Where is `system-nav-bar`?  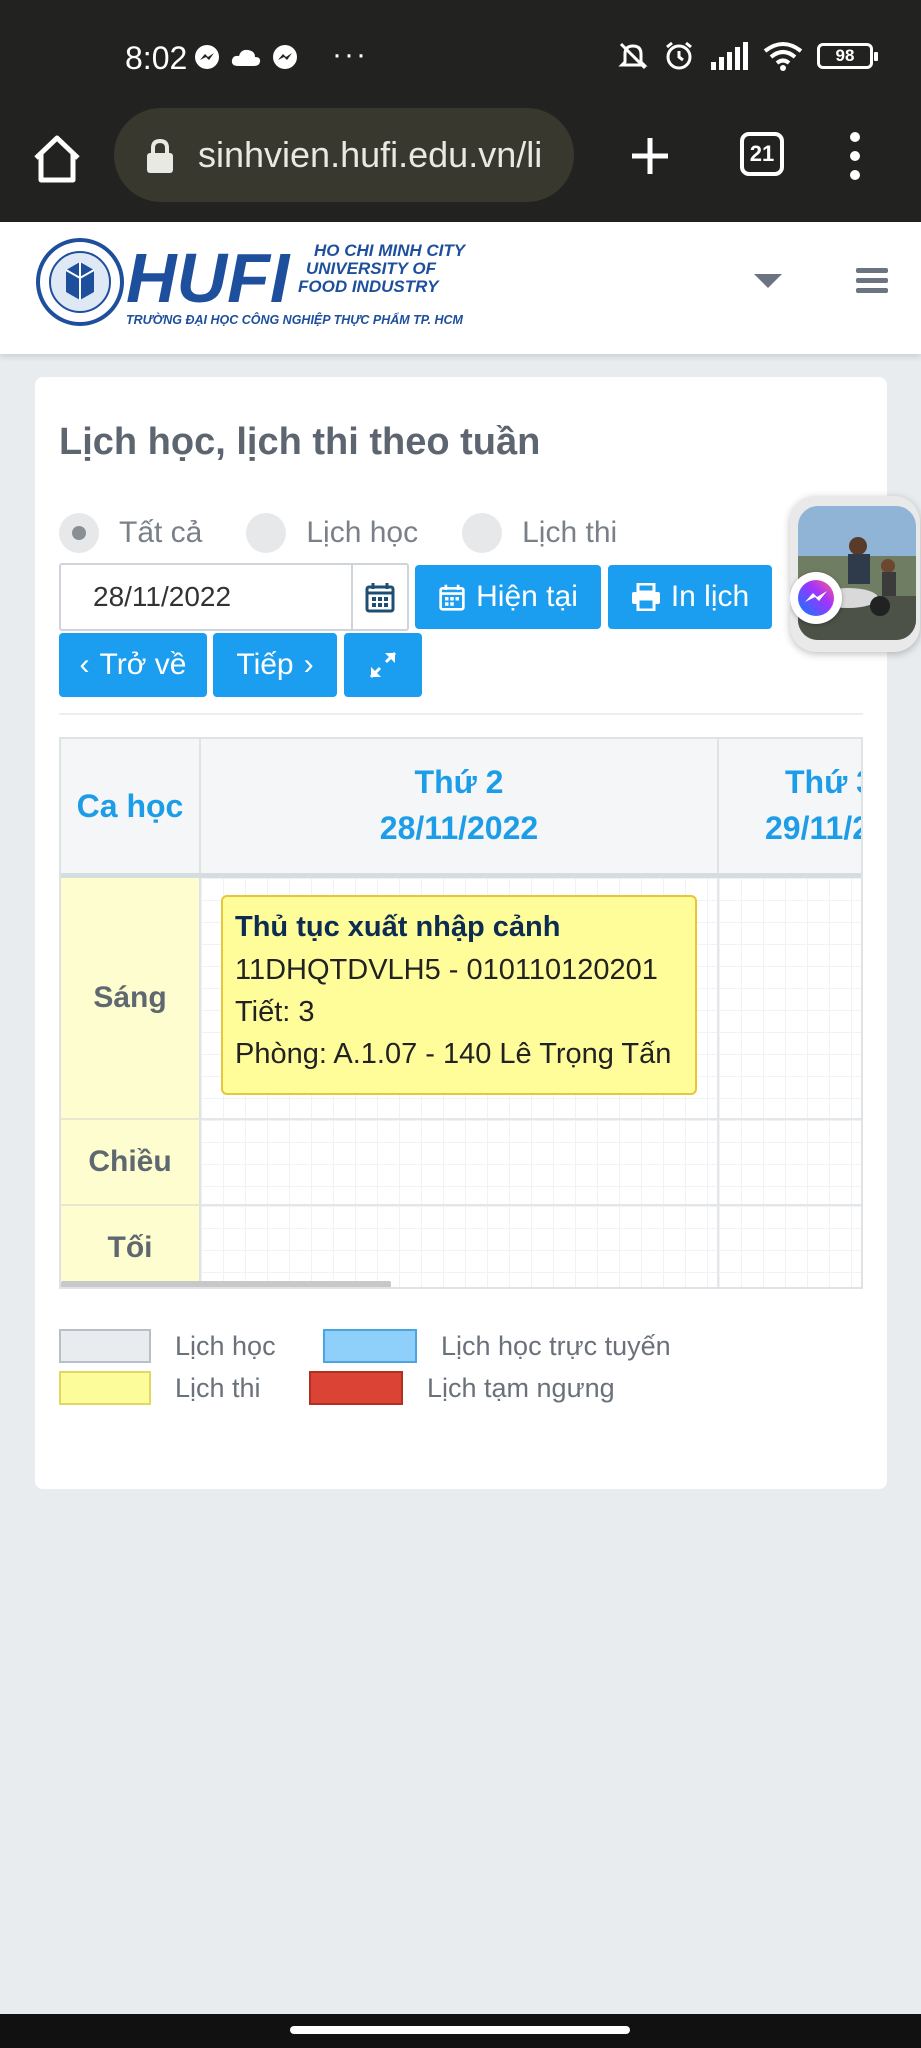 system-nav-bar is located at coordinates (460, 2031).